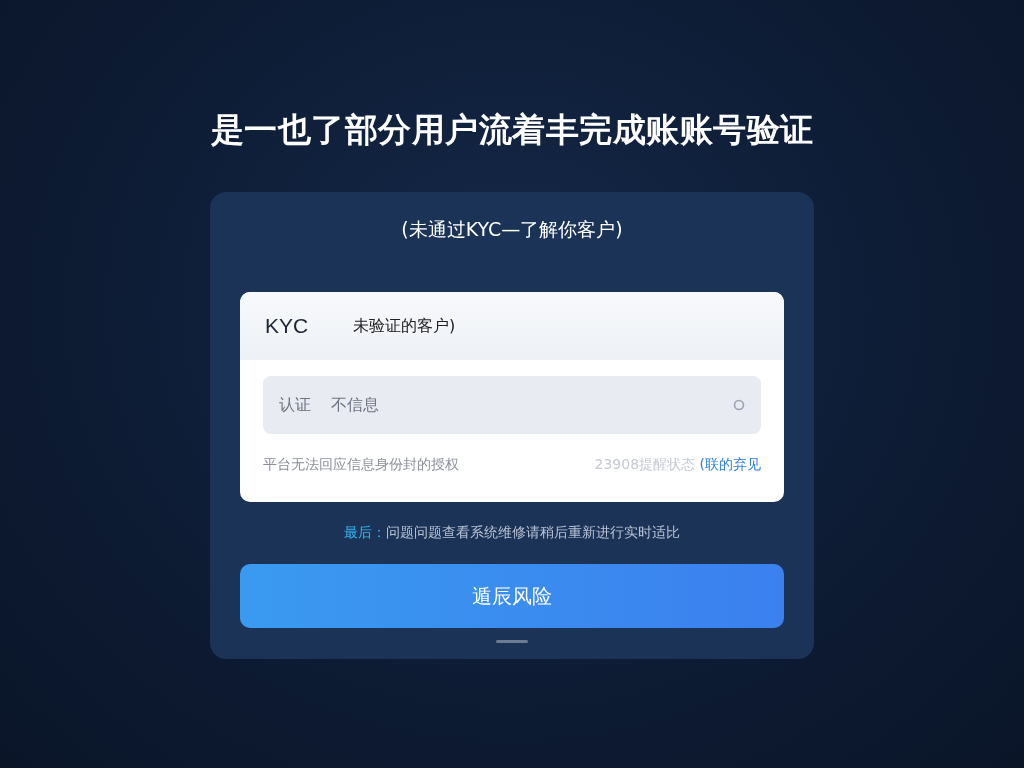 Image resolution: width=1024 pixels, height=768 pixels. Describe the element at coordinates (404, 326) in the screenshot. I see `kyc-status: 未验证的客户)` at that location.